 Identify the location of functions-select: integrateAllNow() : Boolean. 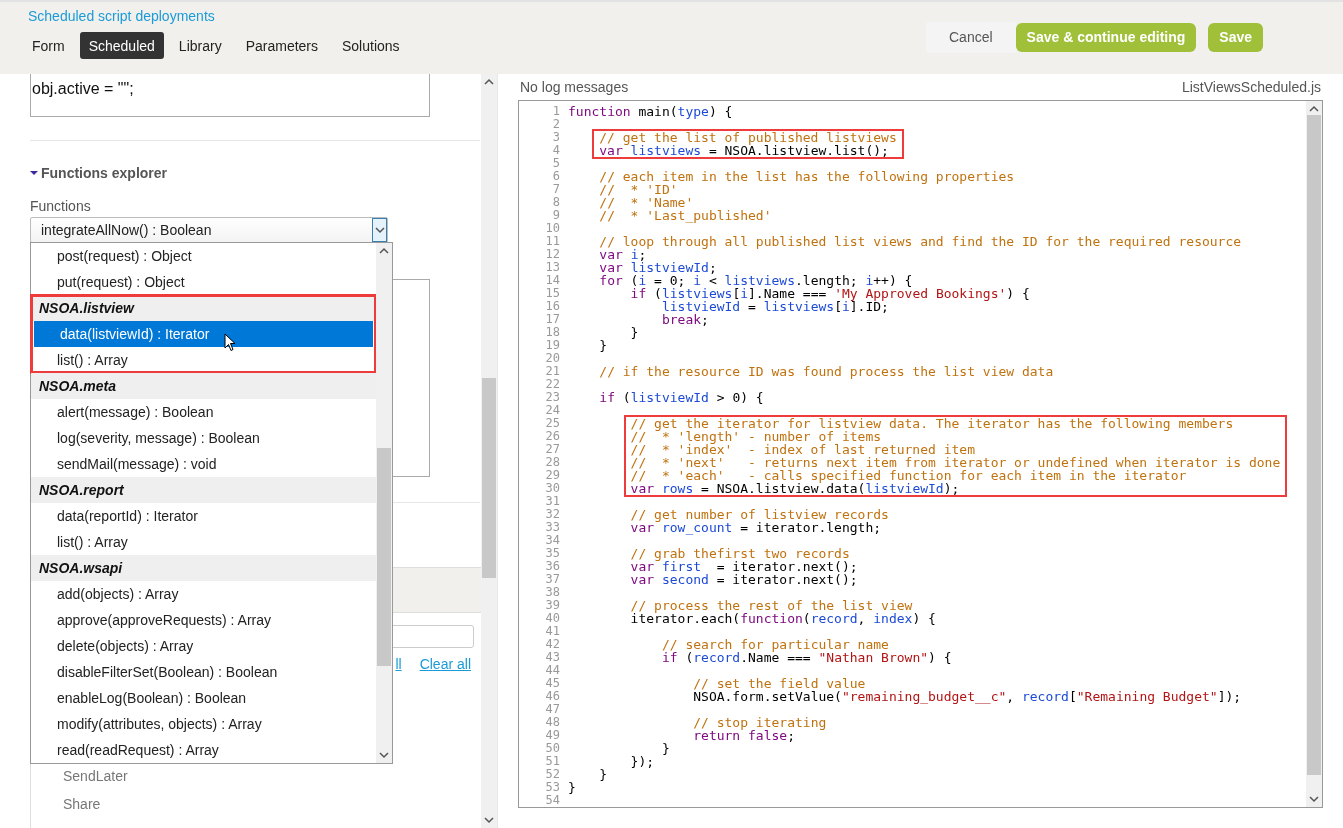
(209, 230).